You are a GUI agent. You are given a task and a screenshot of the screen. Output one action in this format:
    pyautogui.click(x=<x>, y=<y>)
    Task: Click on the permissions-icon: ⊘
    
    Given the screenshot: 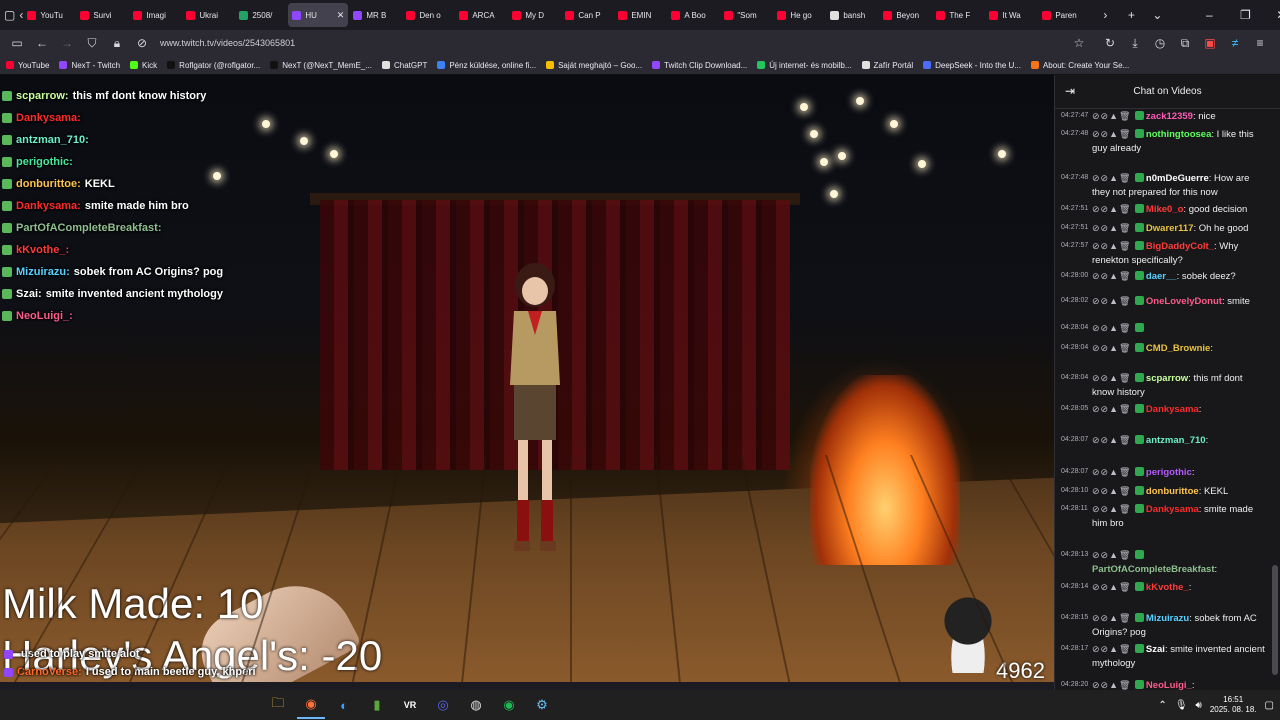 What is the action you would take?
    pyautogui.click(x=142, y=43)
    